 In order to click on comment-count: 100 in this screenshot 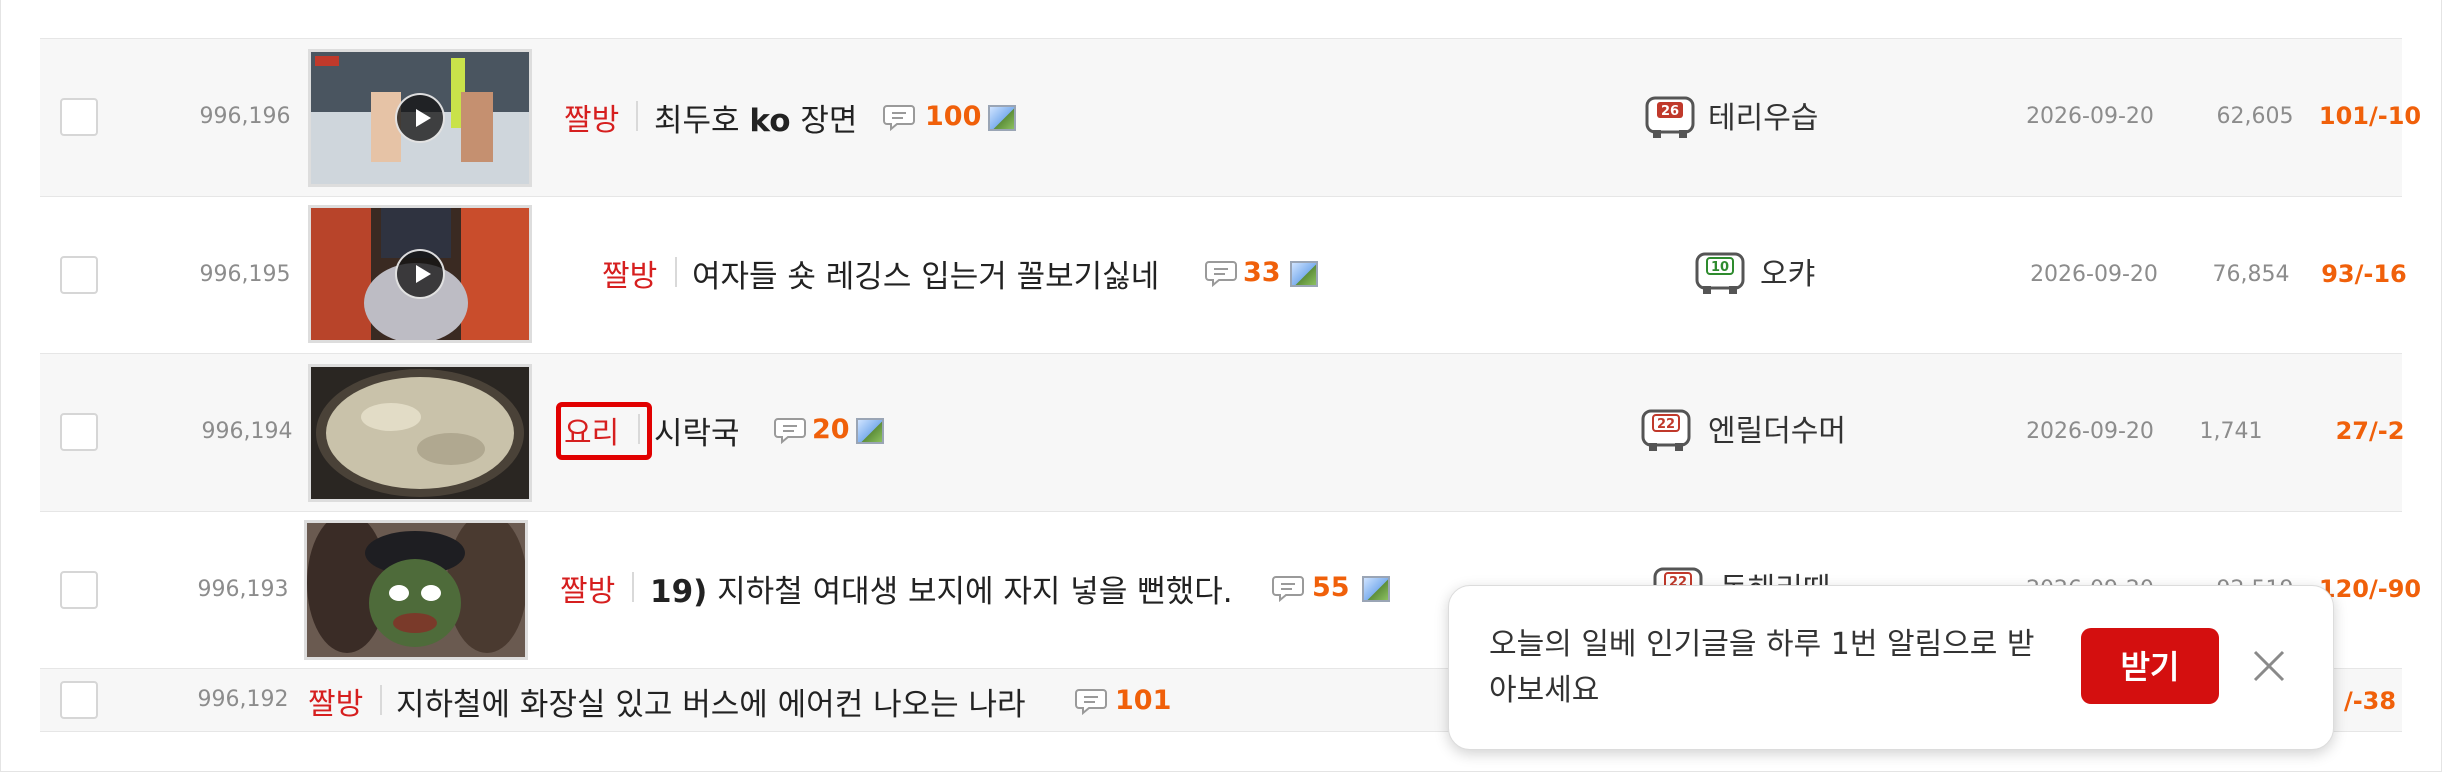, I will do `click(953, 116)`.